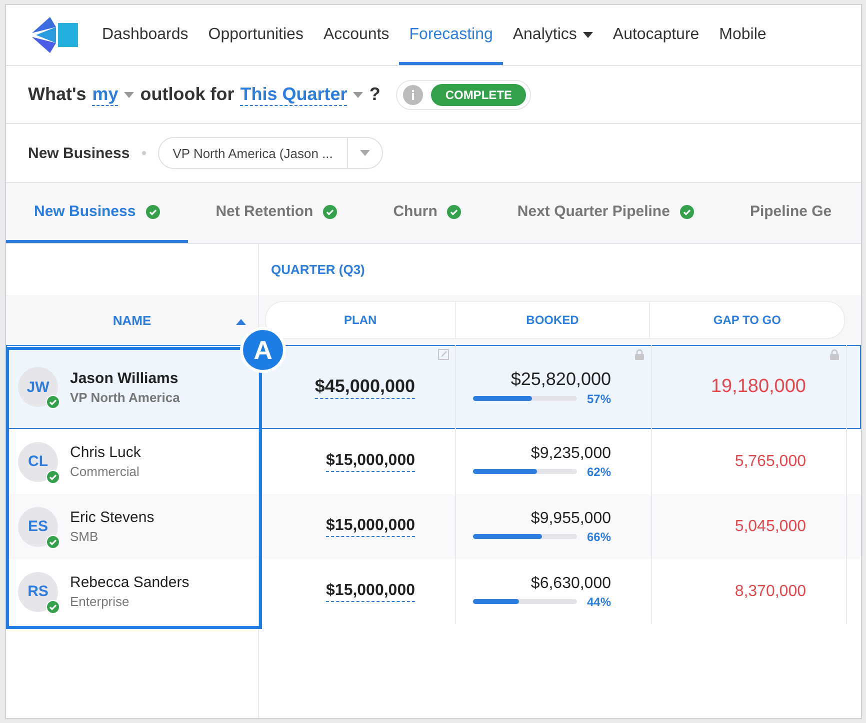 Image resolution: width=866 pixels, height=723 pixels. I want to click on person-role: Commercial, so click(105, 471).